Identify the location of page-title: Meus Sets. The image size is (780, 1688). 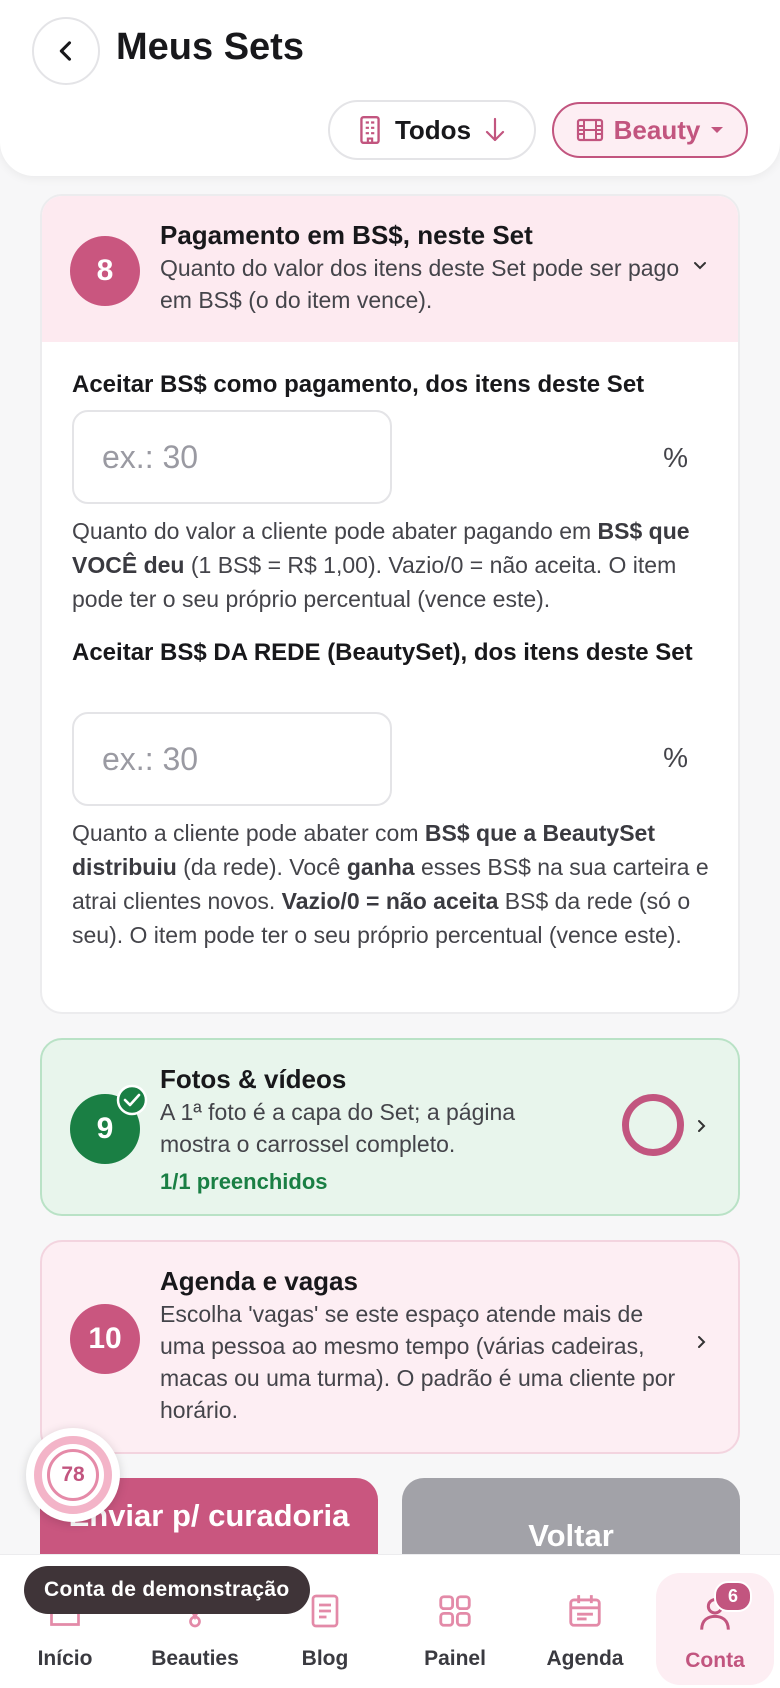
(210, 47).